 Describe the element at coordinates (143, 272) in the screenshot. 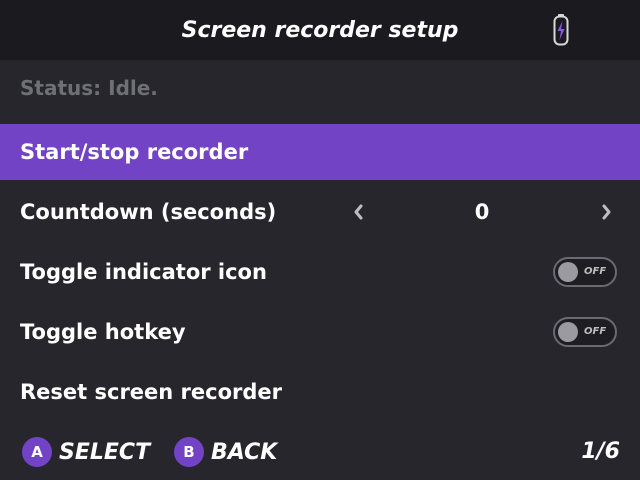

I see `menu-item-label: Toggle indicator icon` at that location.